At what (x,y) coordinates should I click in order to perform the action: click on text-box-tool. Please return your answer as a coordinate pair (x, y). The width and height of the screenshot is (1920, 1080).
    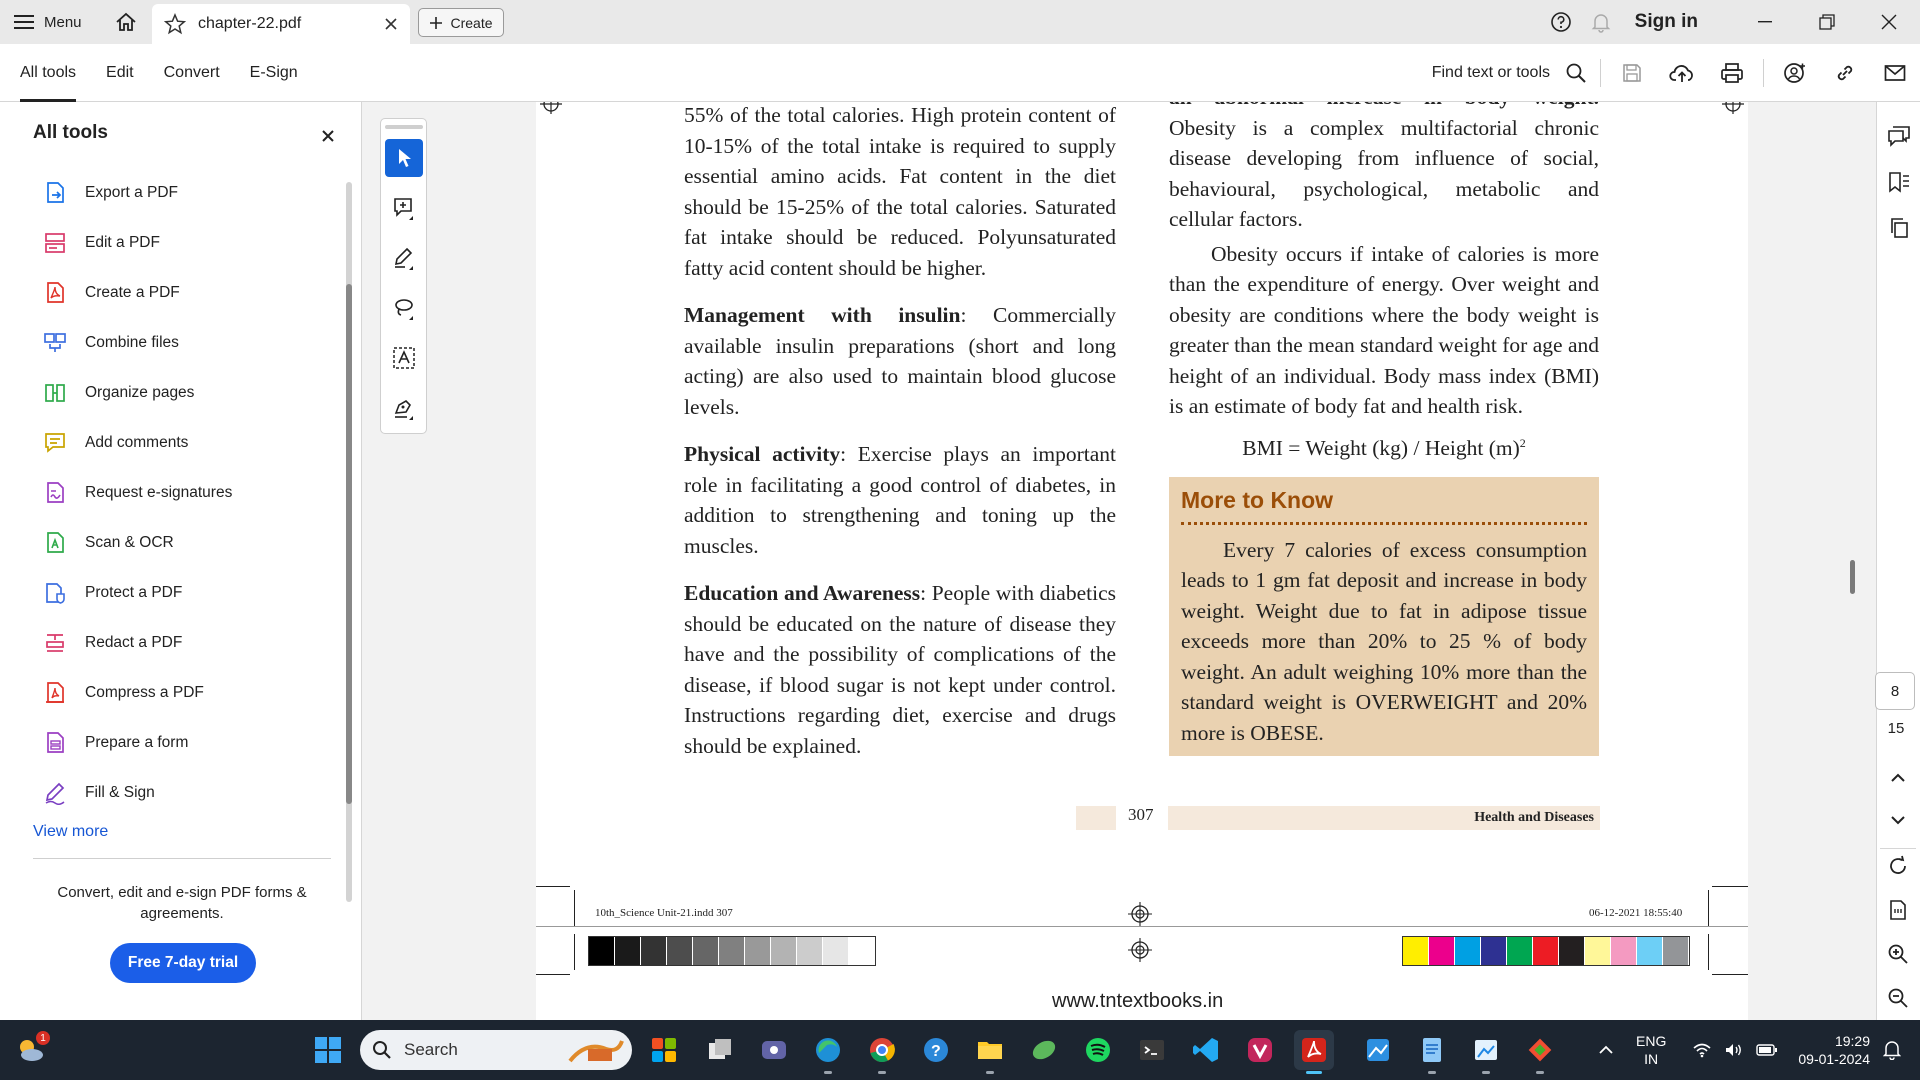
    Looking at the image, I should click on (404, 358).